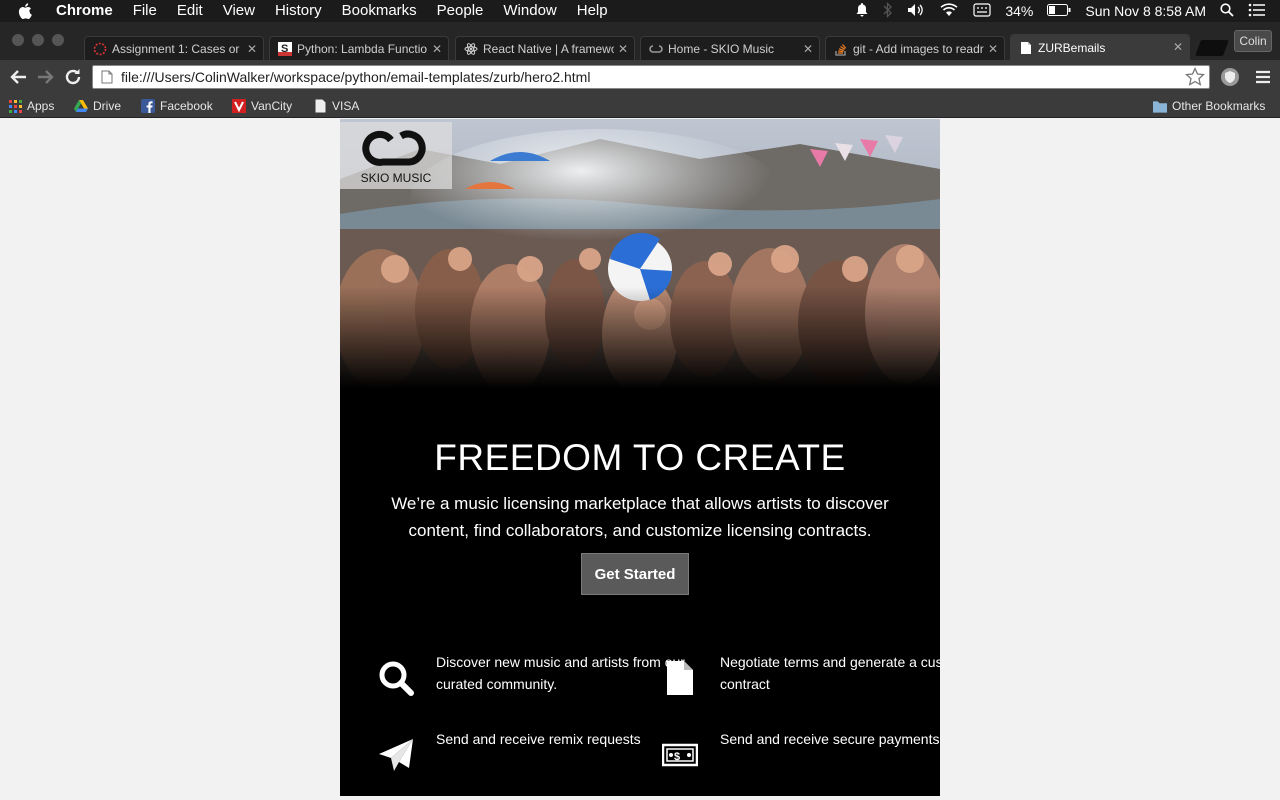  What do you see at coordinates (190, 11) in the screenshot?
I see `menu-edit: Edit` at bounding box center [190, 11].